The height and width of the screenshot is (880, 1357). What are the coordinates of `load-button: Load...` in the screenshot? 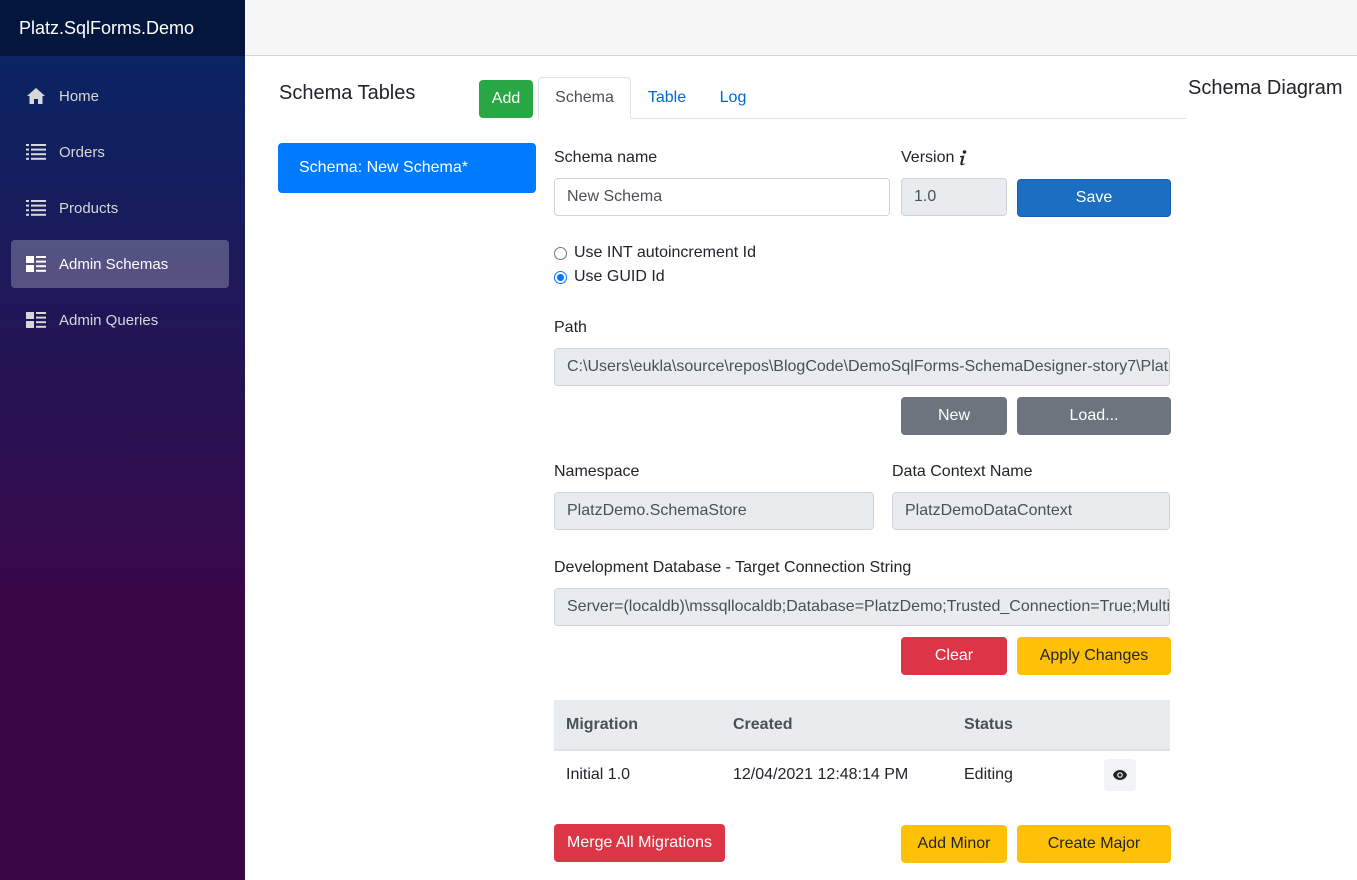 It's located at (1094, 416).